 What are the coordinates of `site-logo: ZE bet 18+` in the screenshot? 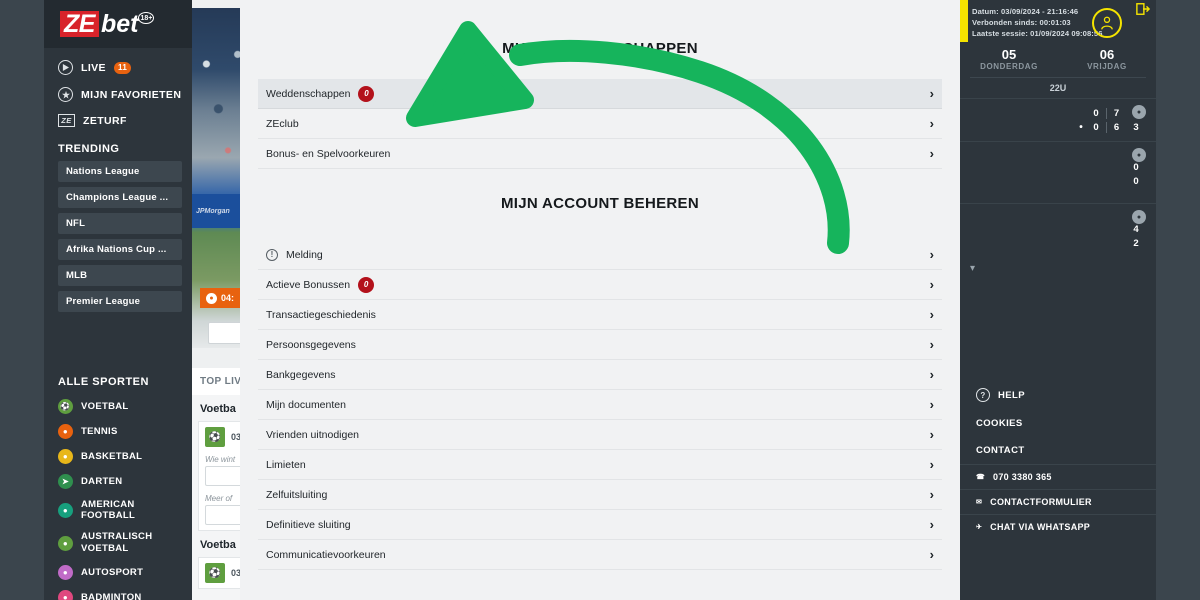 It's located at (118, 24).